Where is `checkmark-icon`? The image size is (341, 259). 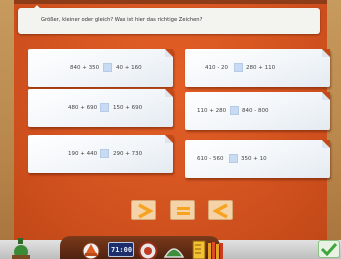
checkmark-icon is located at coordinates (329, 249).